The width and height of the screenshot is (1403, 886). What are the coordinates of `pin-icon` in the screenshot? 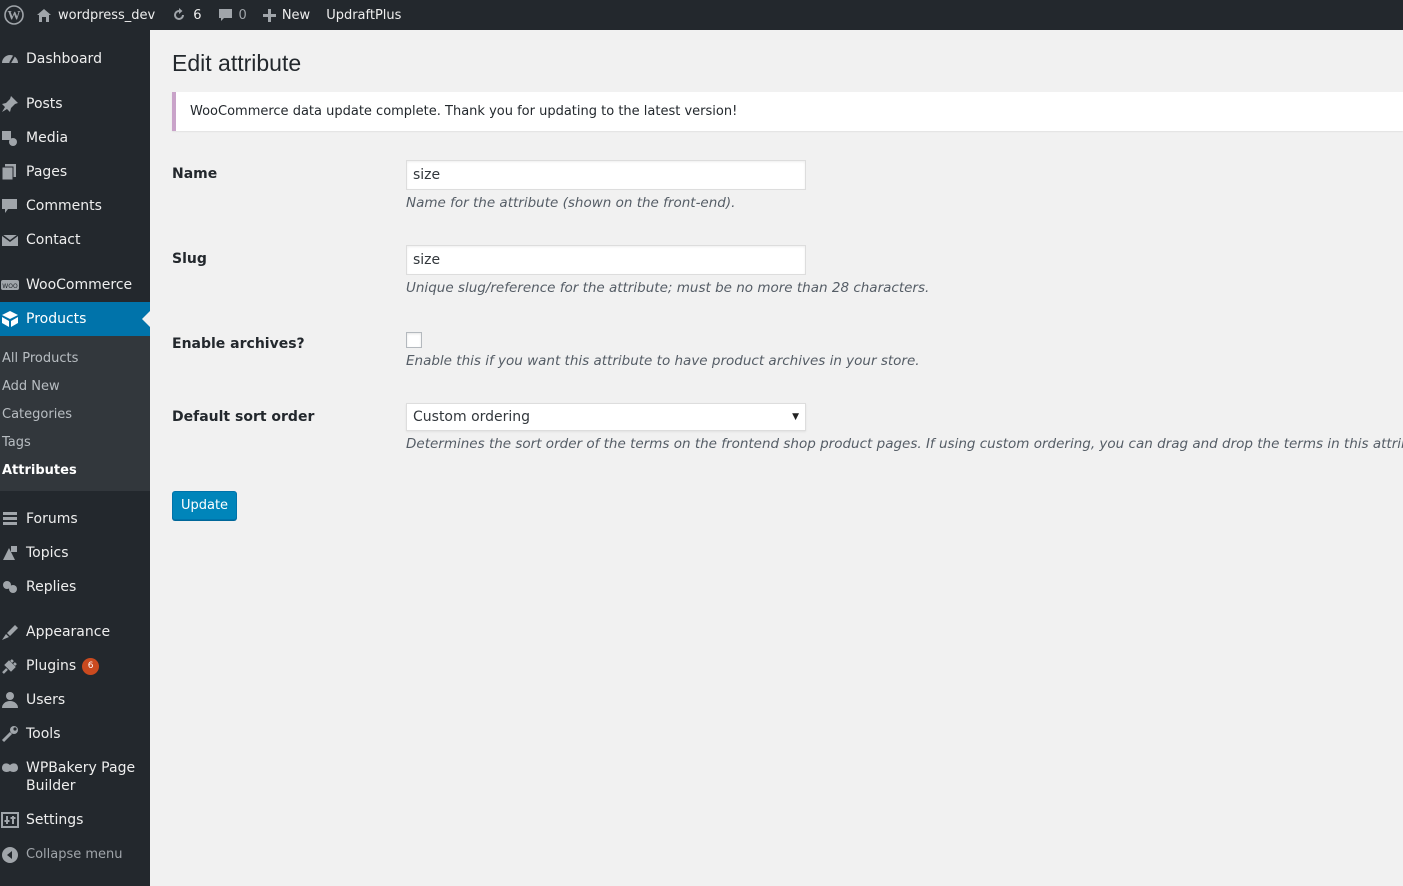 It's located at (13, 104).